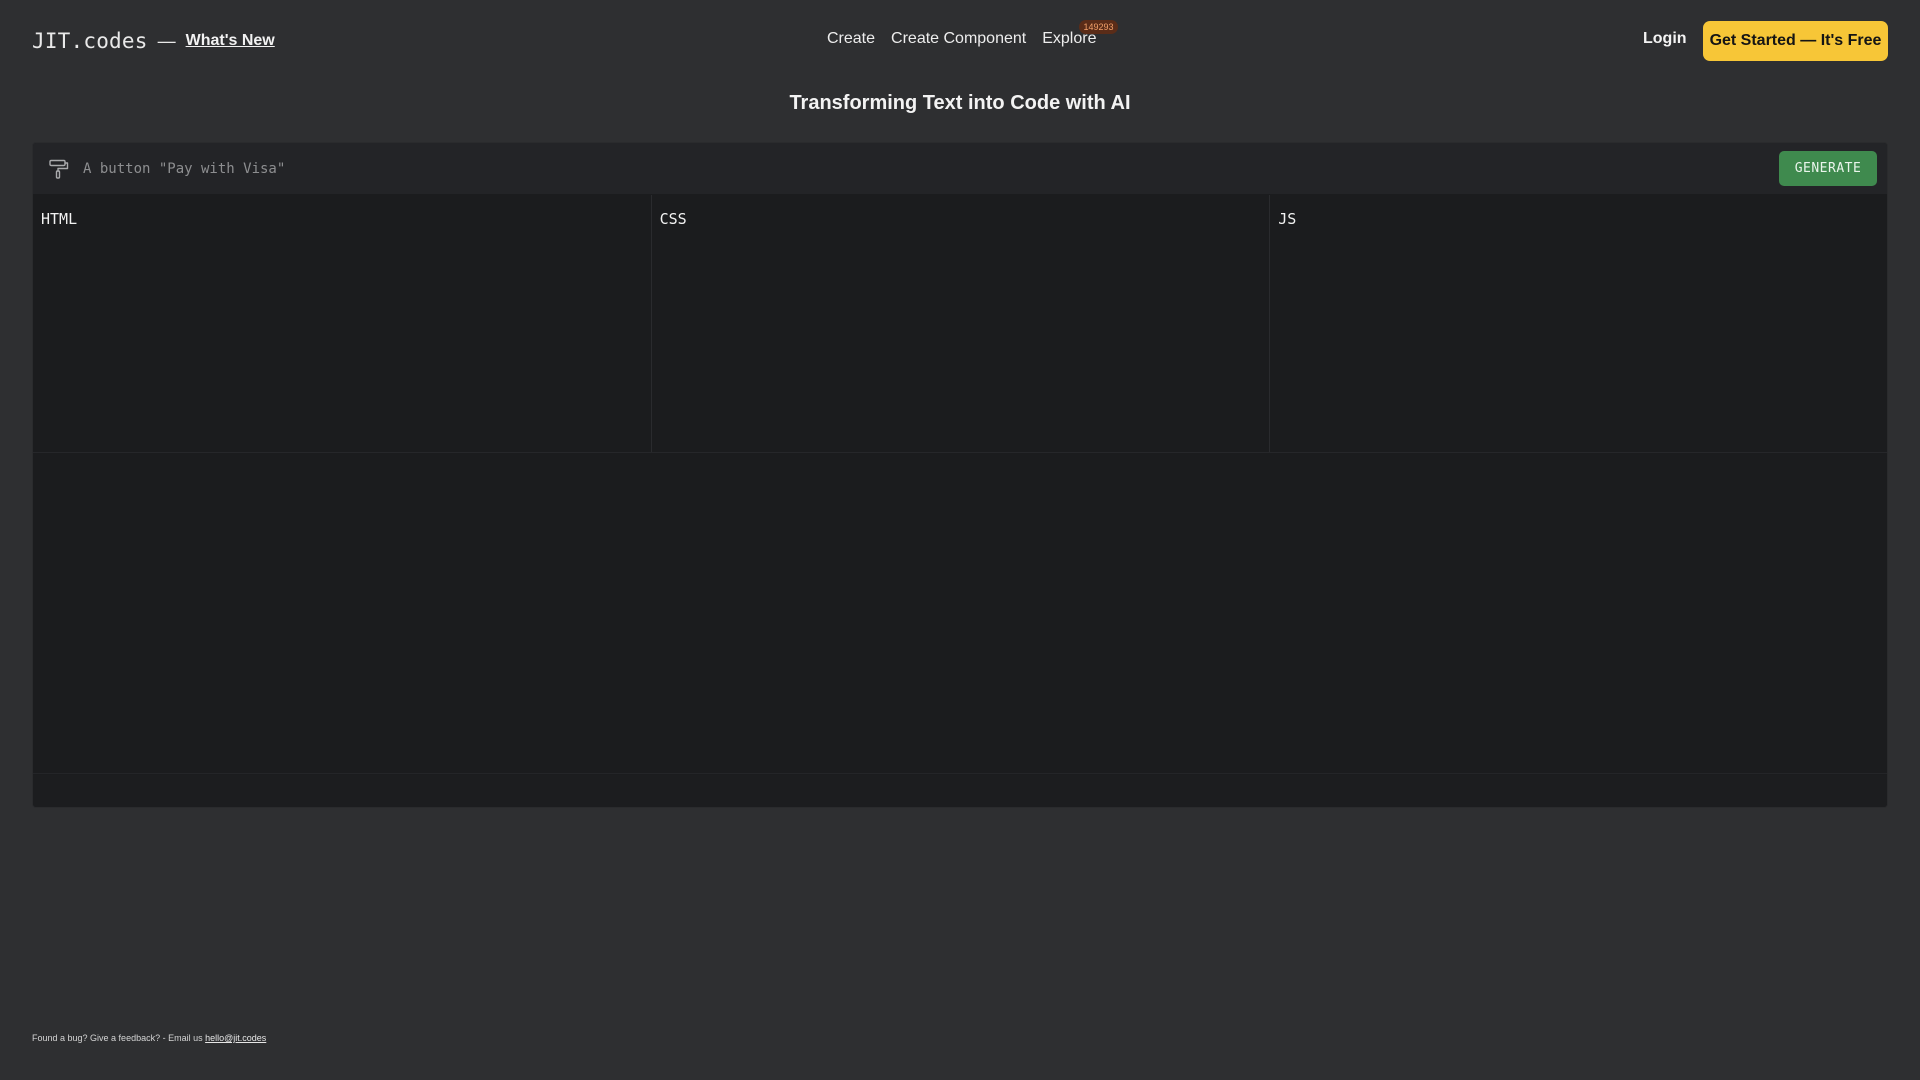 Image resolution: width=1920 pixels, height=1080 pixels. What do you see at coordinates (153, 41) in the screenshot?
I see `brand: JIT.codes — What's New` at bounding box center [153, 41].